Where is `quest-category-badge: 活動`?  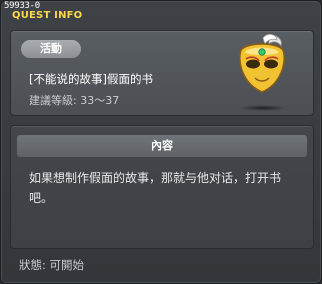 quest-category-badge: 活動 is located at coordinates (51, 49).